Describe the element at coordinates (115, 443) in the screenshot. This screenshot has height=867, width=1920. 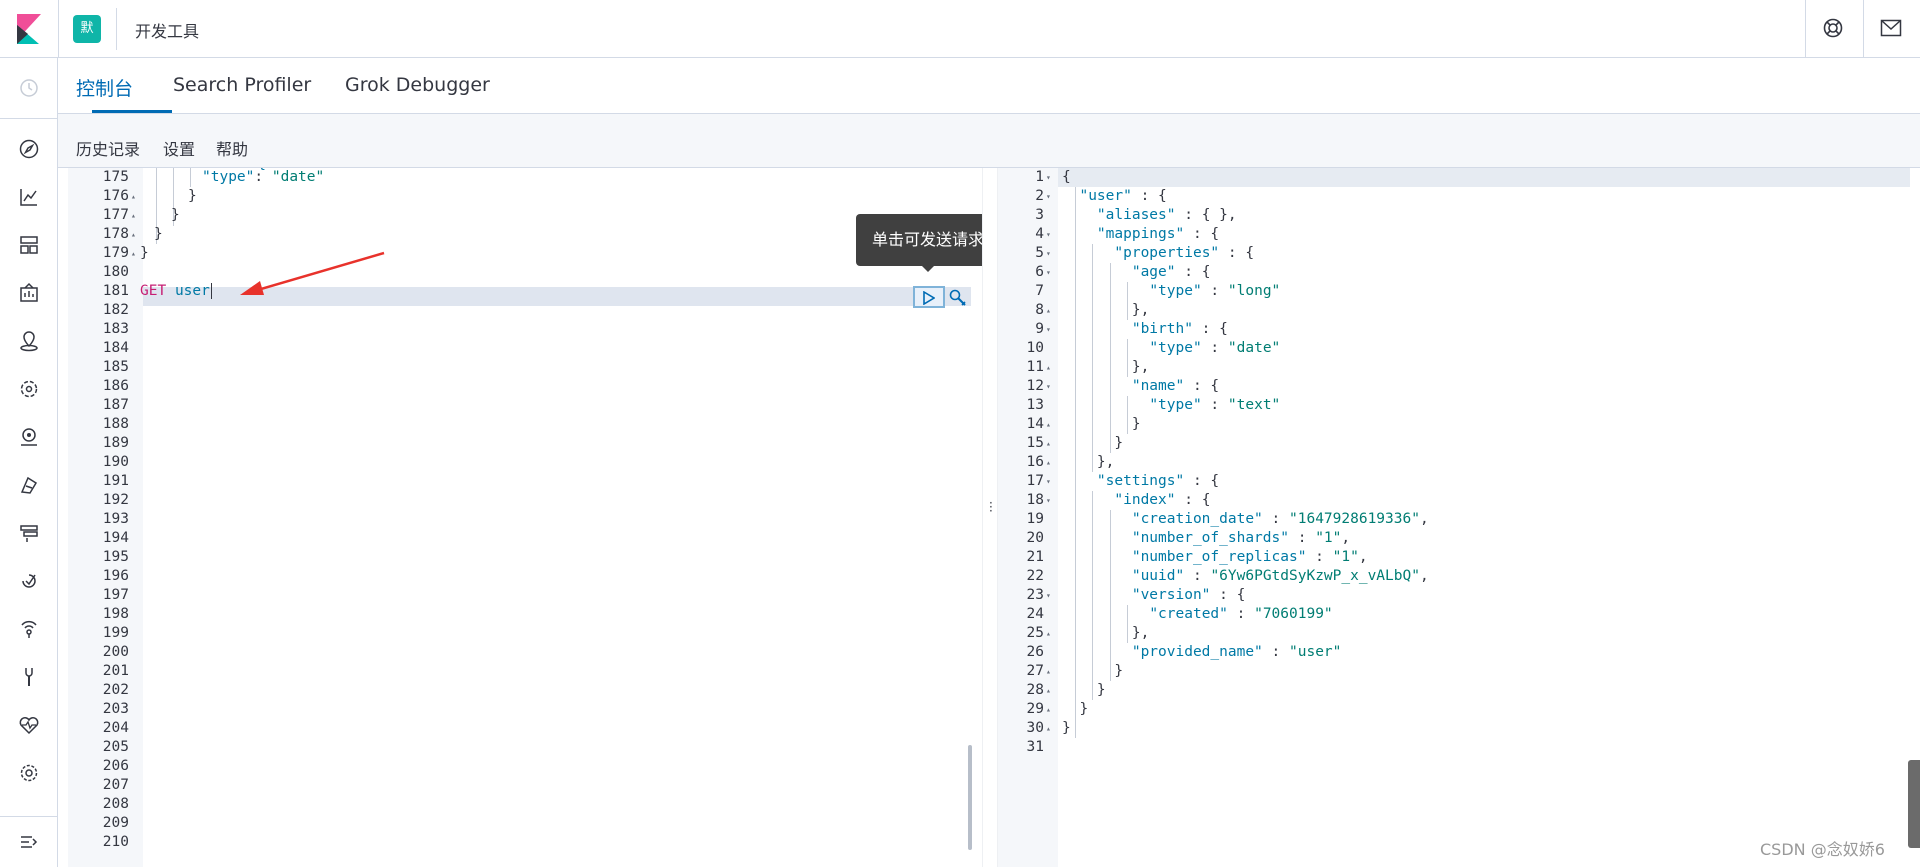
I see `line-number: 189` at that location.